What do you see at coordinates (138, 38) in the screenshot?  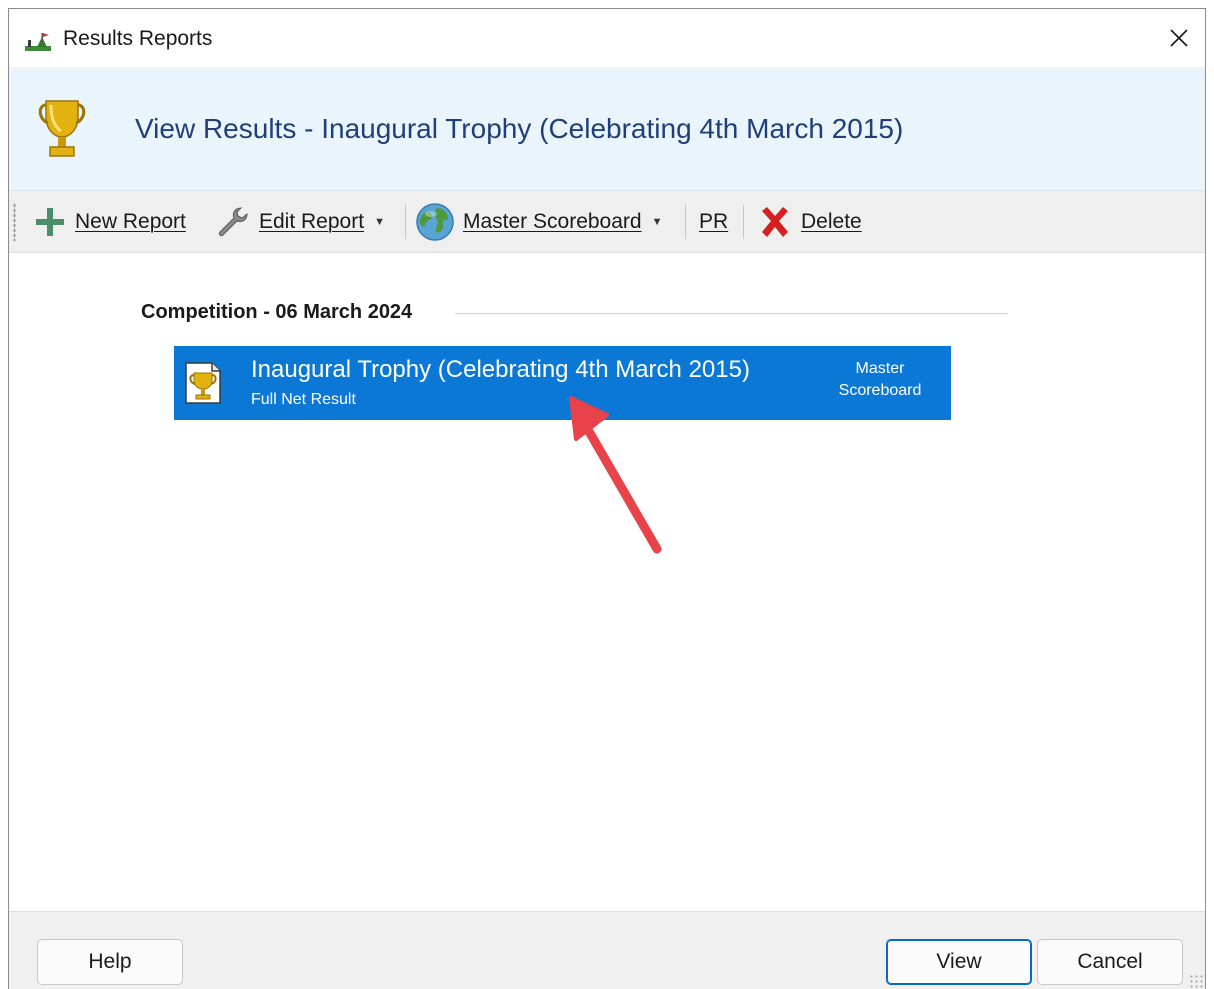 I see `window-title: Results Reports` at bounding box center [138, 38].